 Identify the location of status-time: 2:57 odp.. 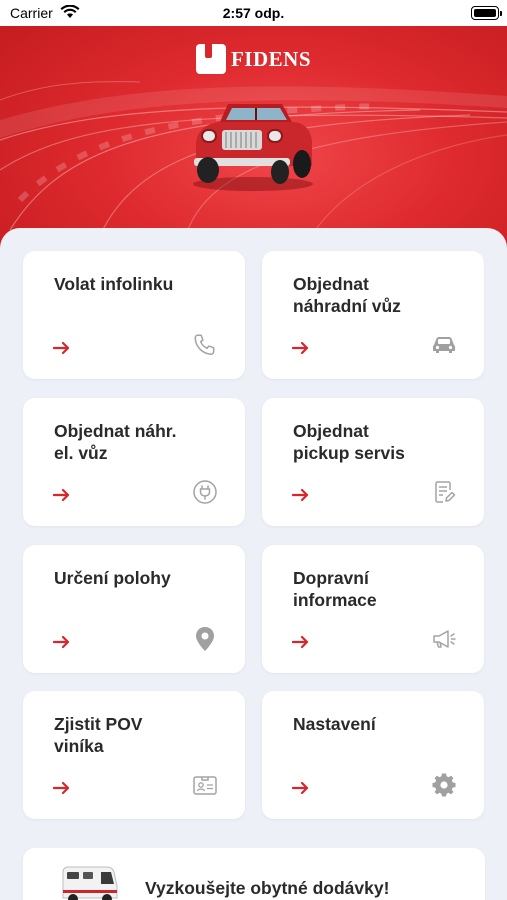
(253, 13).